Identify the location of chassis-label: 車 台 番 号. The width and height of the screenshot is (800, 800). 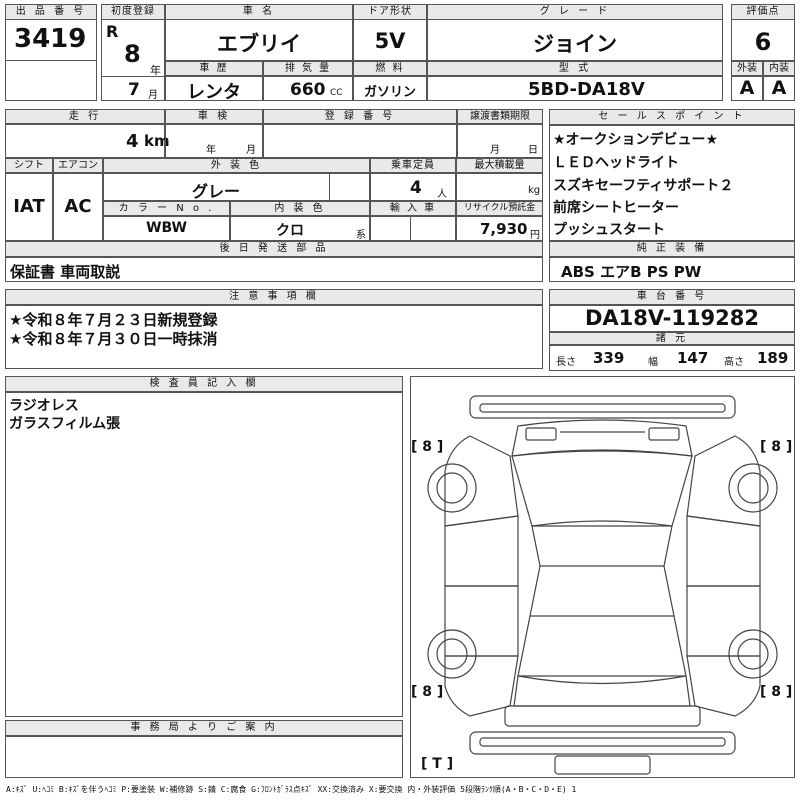
(672, 297).